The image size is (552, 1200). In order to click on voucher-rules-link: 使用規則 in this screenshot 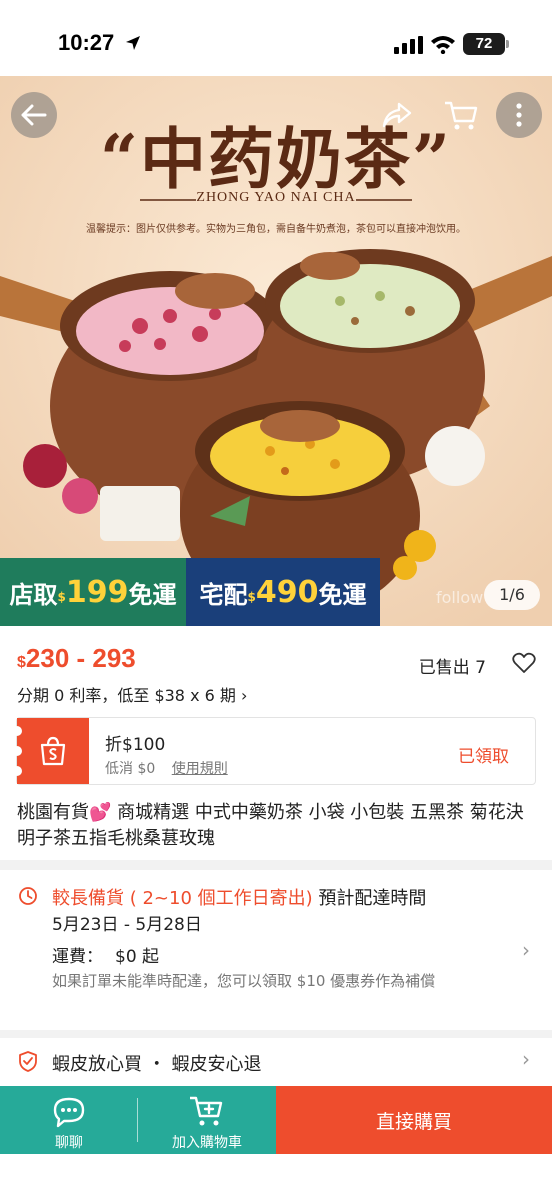, I will do `click(200, 769)`.